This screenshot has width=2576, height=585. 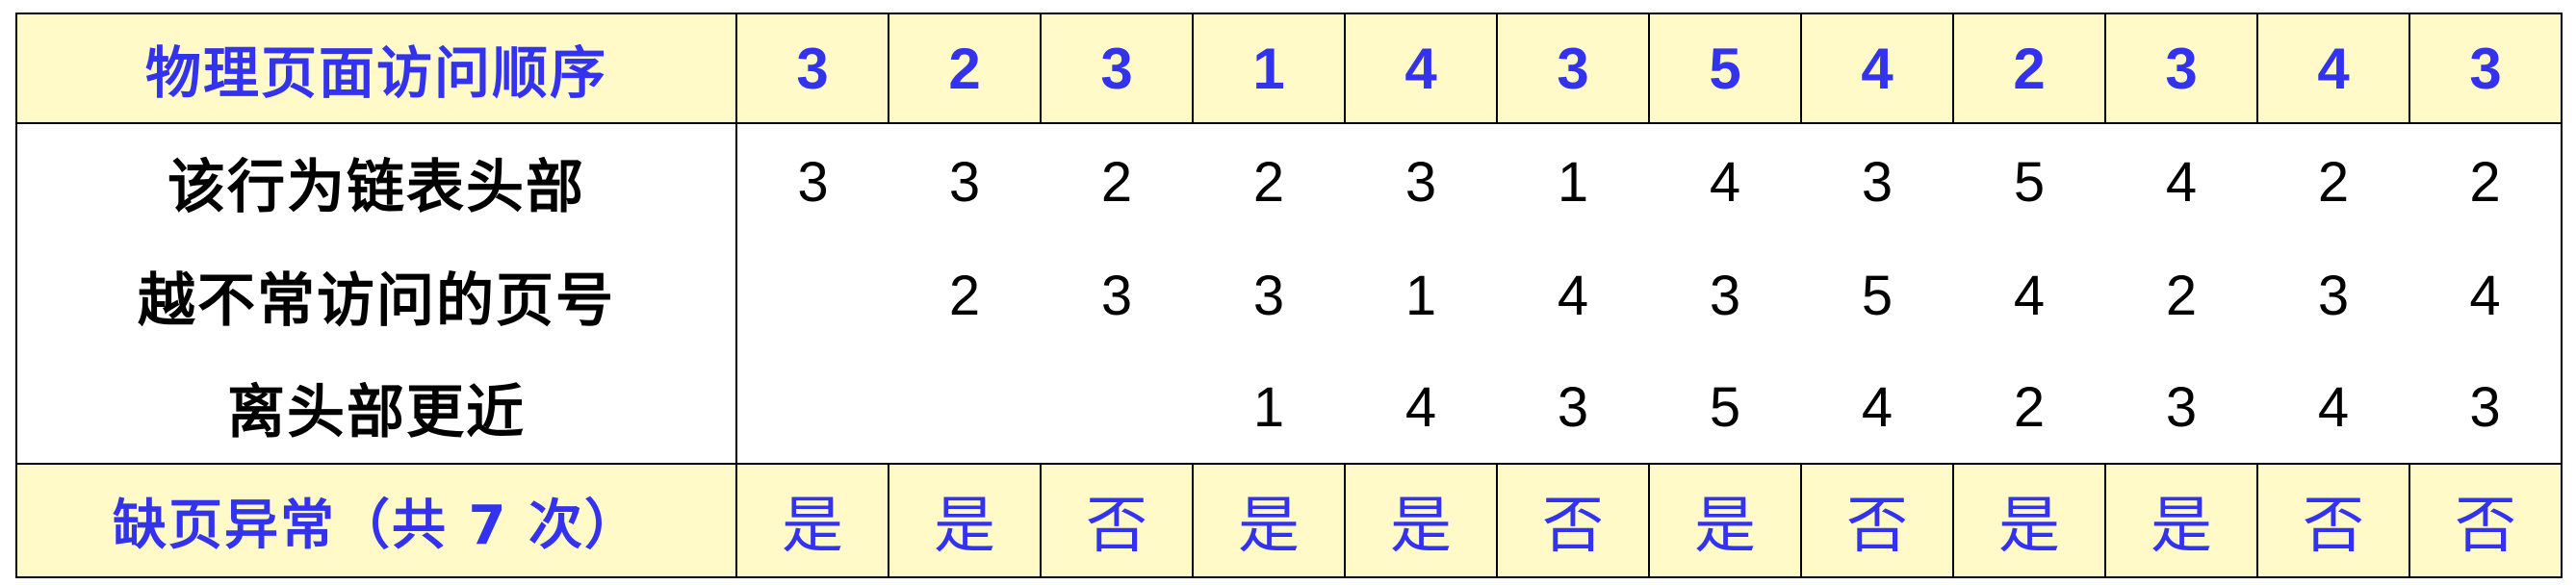 I want to click on lru-tail-label: 离头部更近, so click(x=376, y=408).